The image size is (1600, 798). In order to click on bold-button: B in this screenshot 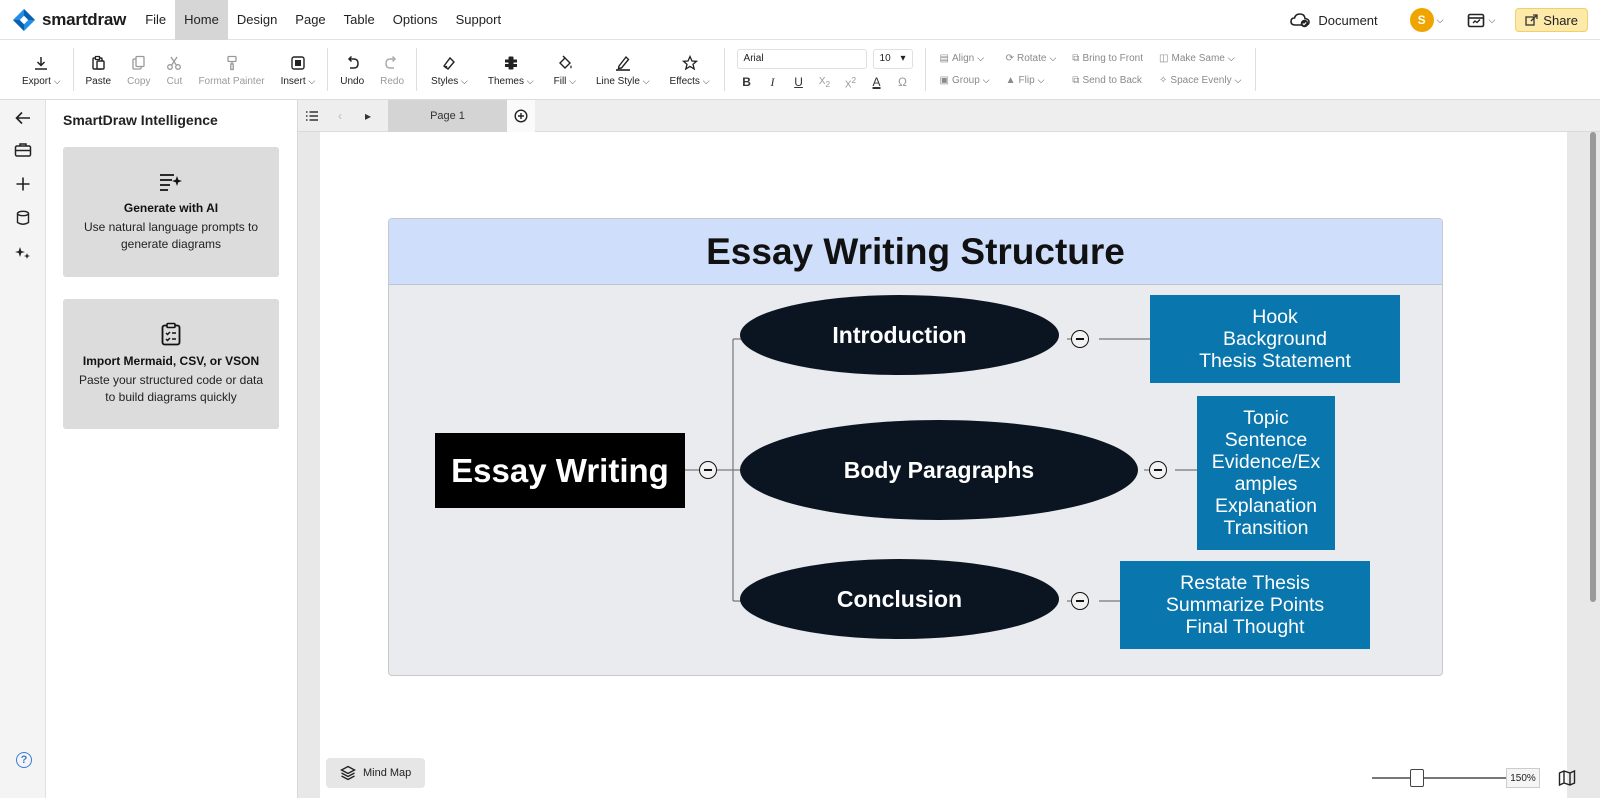, I will do `click(747, 82)`.